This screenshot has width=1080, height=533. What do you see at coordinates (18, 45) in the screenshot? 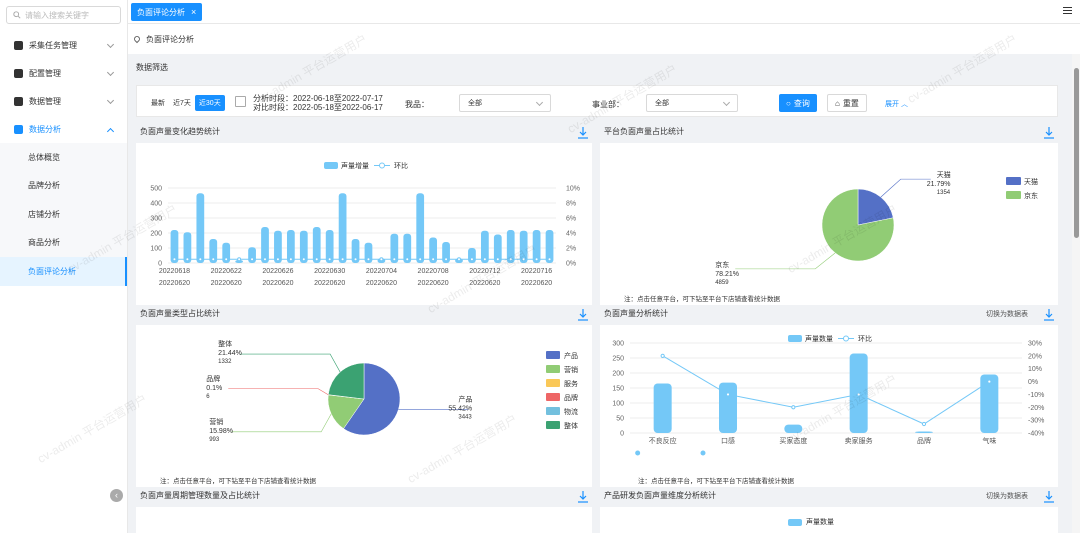
I see `task-icon` at bounding box center [18, 45].